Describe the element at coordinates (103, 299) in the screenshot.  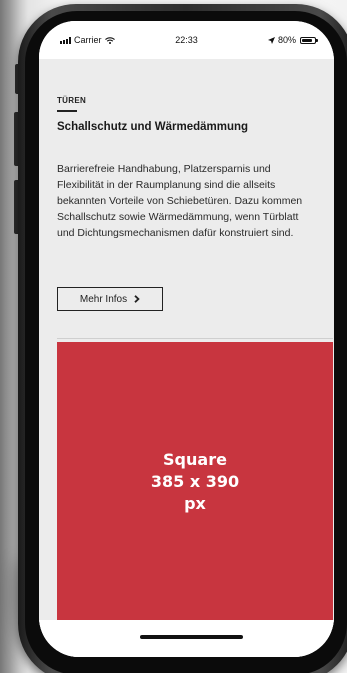
I see `more-info-label: Mehr Infos` at that location.